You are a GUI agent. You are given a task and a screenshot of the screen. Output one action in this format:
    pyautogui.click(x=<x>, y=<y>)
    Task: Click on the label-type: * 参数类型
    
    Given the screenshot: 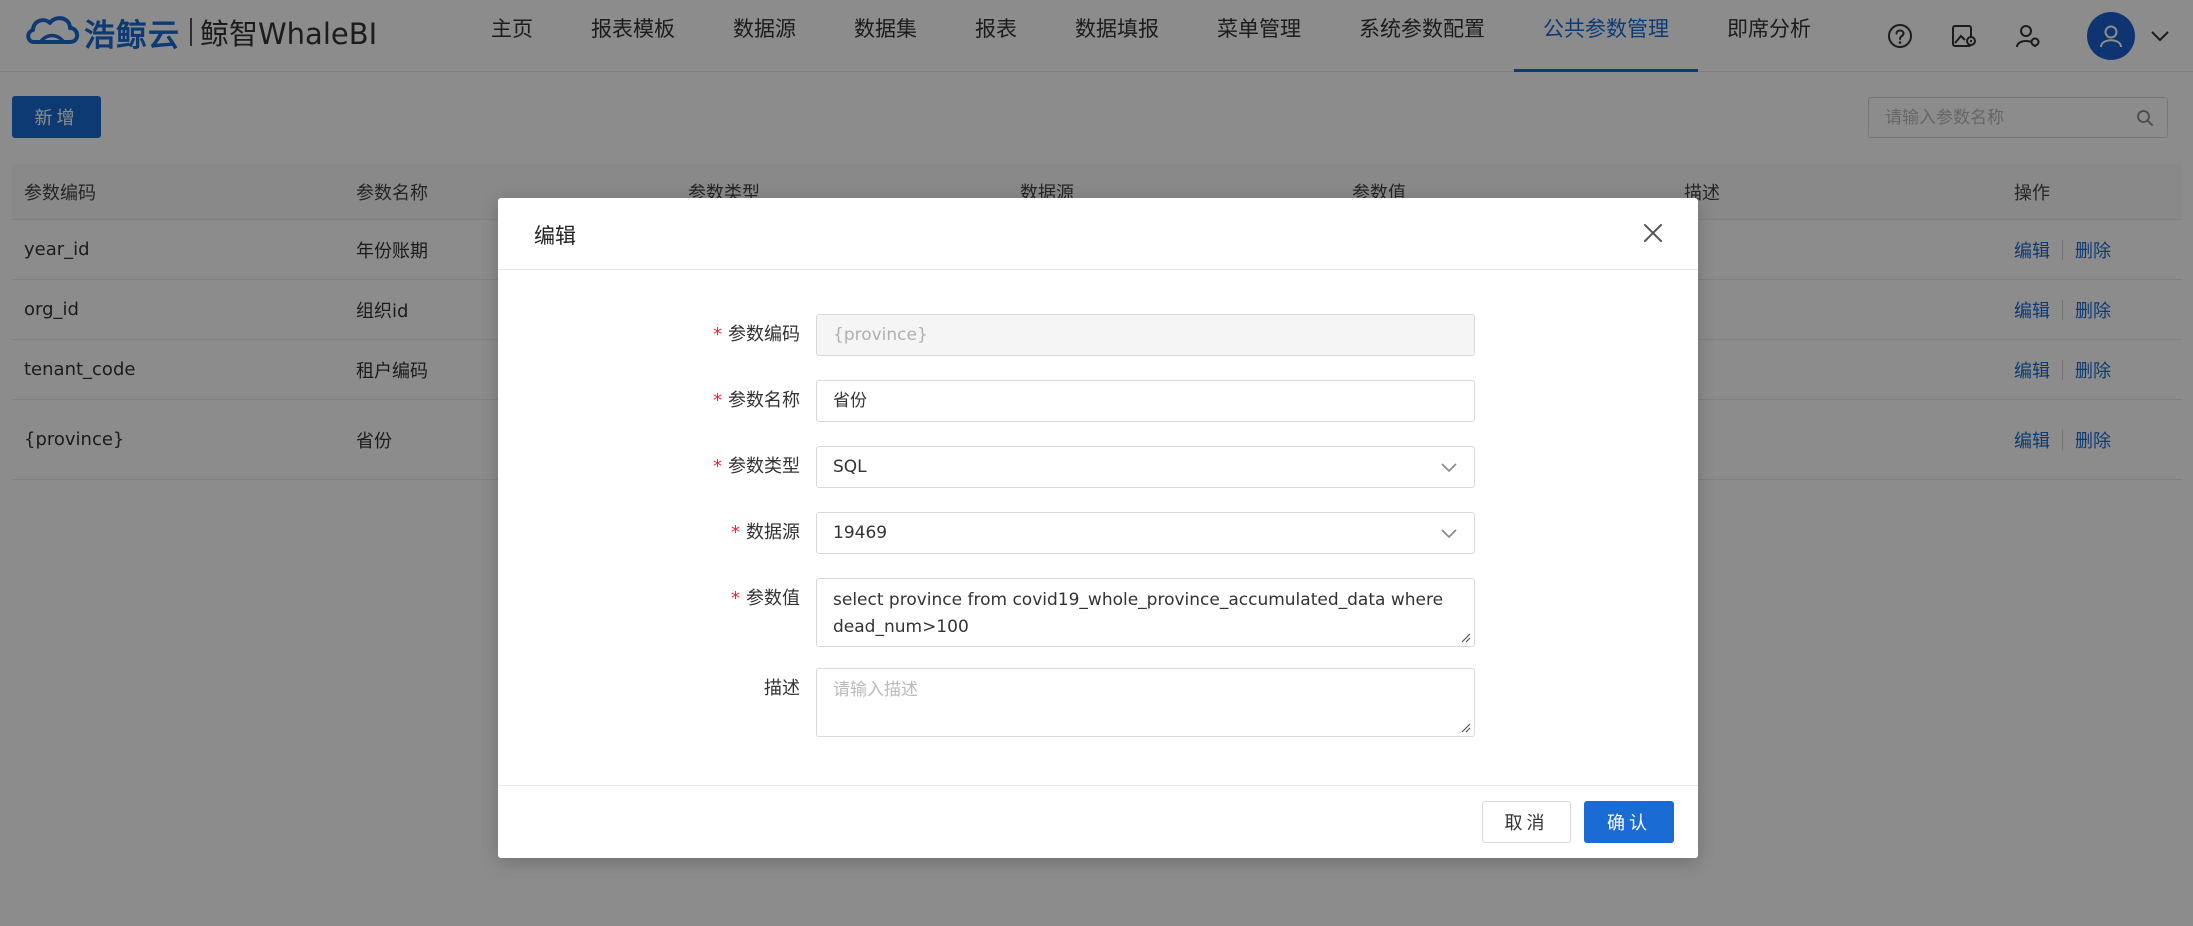 What is the action you would take?
    pyautogui.click(x=756, y=466)
    